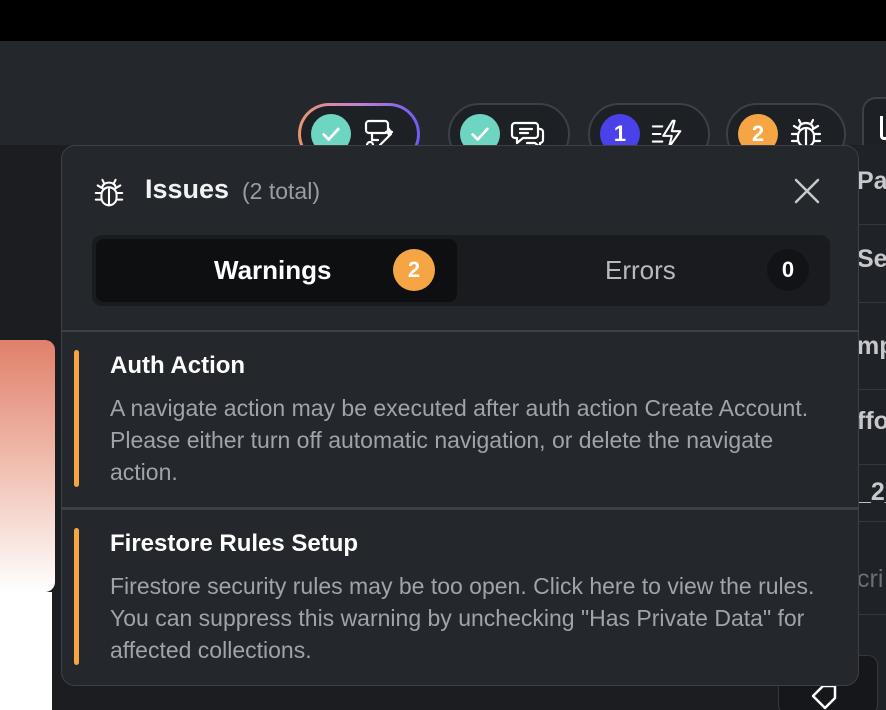  What do you see at coordinates (273, 270) in the screenshot?
I see `tab-warnings-label: Warnings` at bounding box center [273, 270].